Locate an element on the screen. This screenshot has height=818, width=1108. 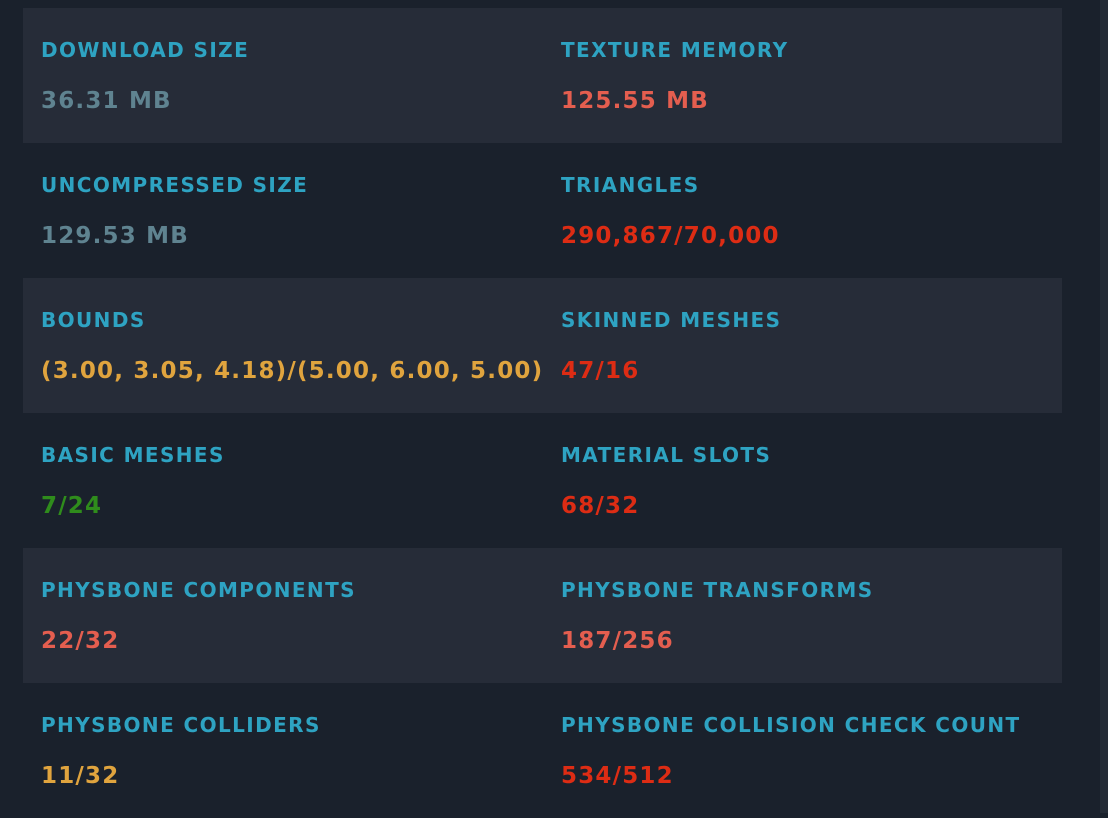
stat-material-slots: MATERIAL SLOTS 68/32 is located at coordinates (802, 480).